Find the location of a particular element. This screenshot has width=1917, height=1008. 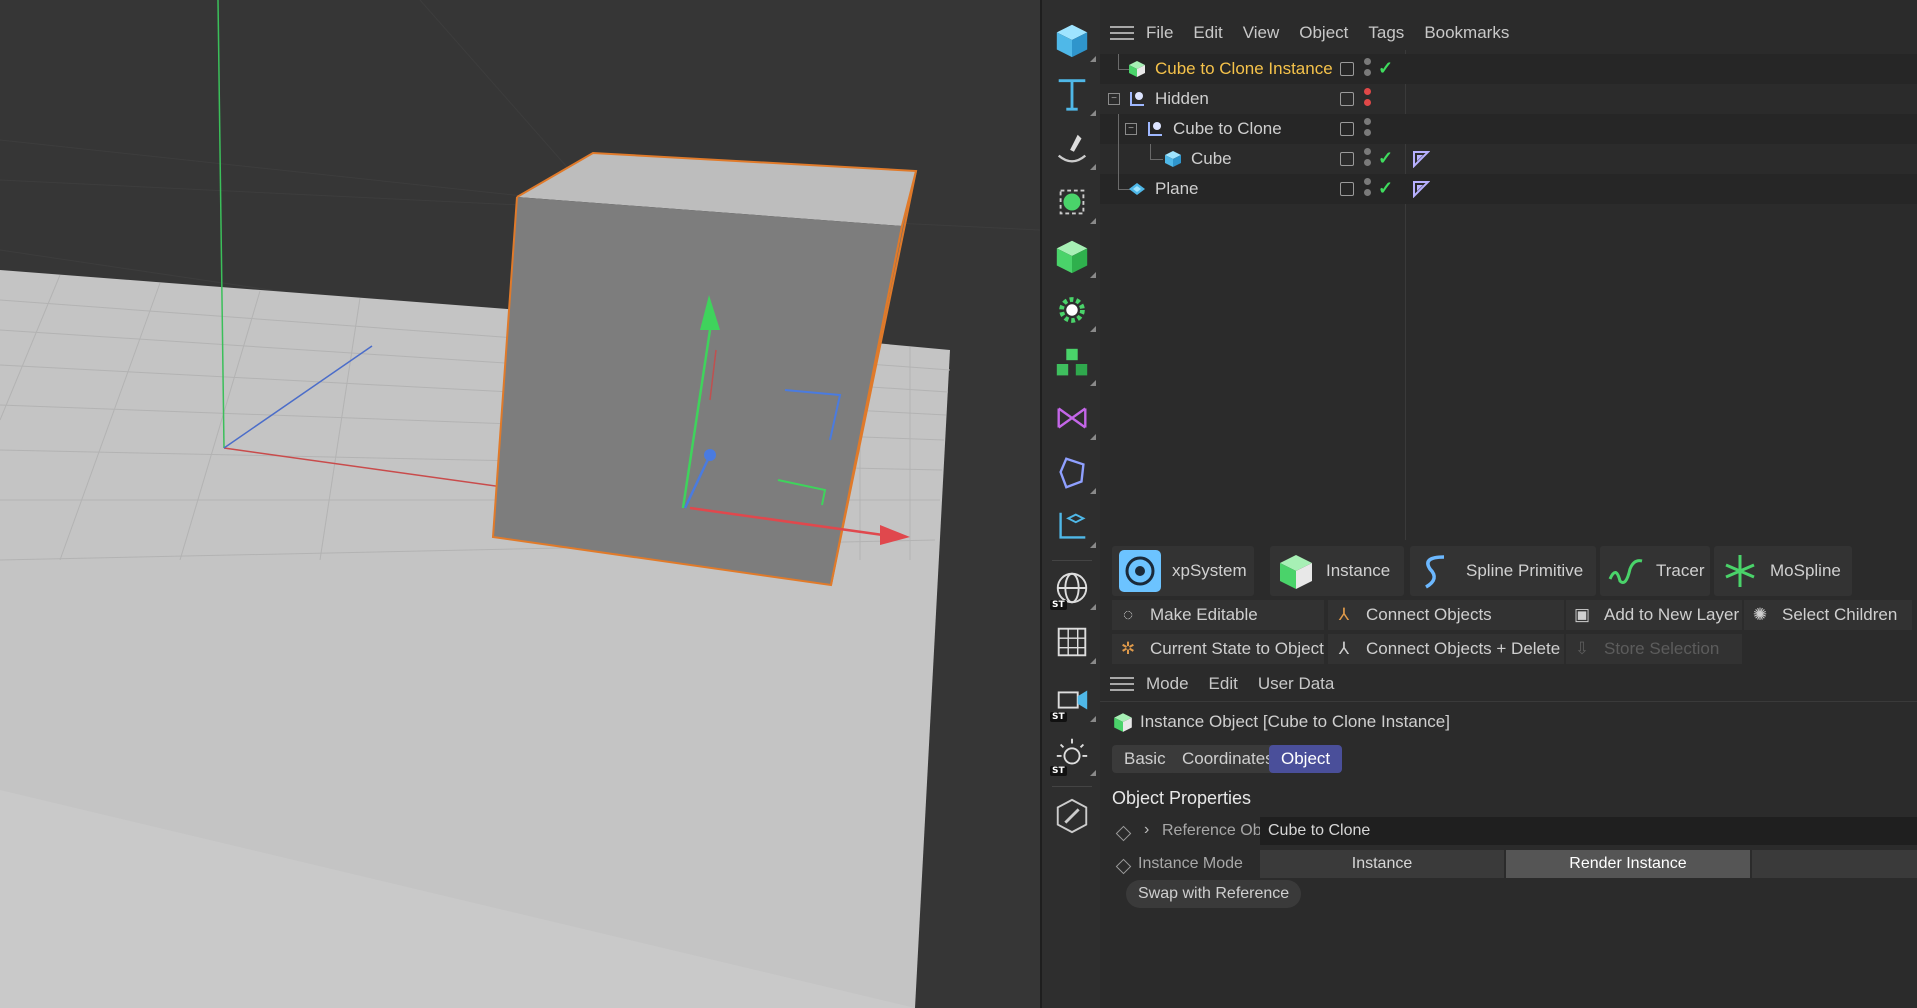

light-tool-button: ST is located at coordinates (1073, 754).